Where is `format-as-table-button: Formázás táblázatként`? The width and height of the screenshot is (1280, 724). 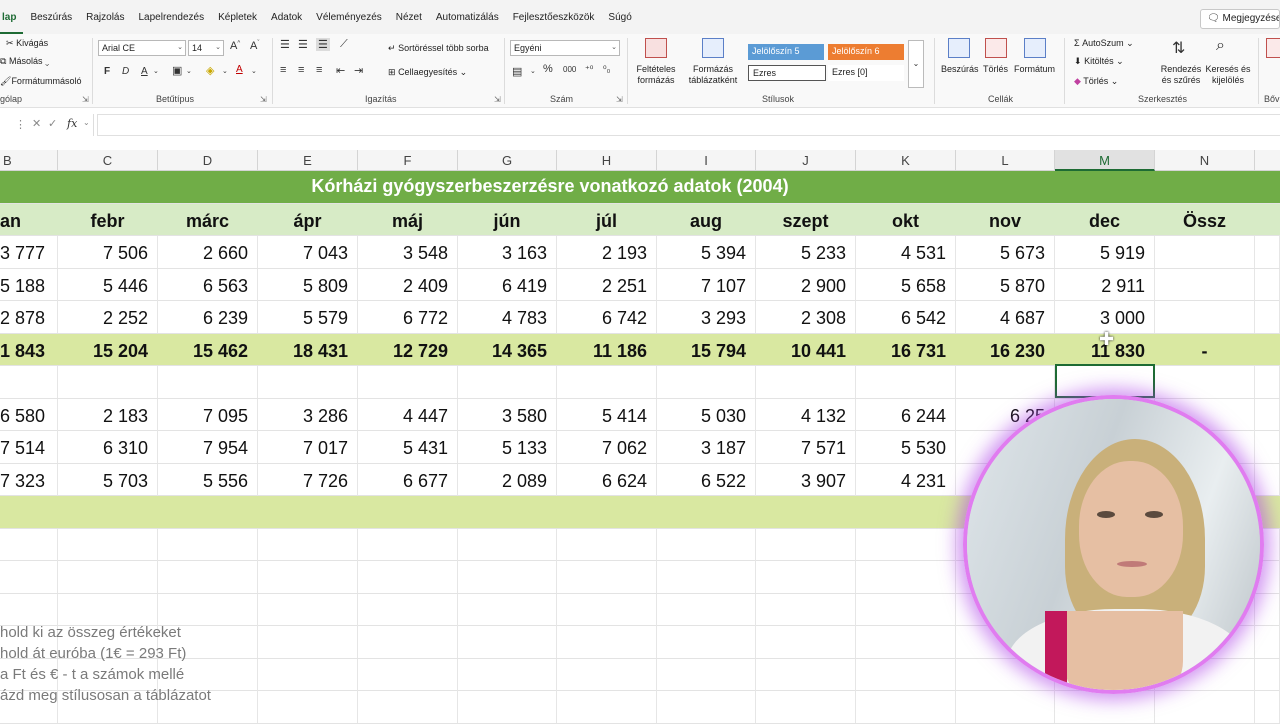 format-as-table-button: Formázás táblázatként is located at coordinates (713, 75).